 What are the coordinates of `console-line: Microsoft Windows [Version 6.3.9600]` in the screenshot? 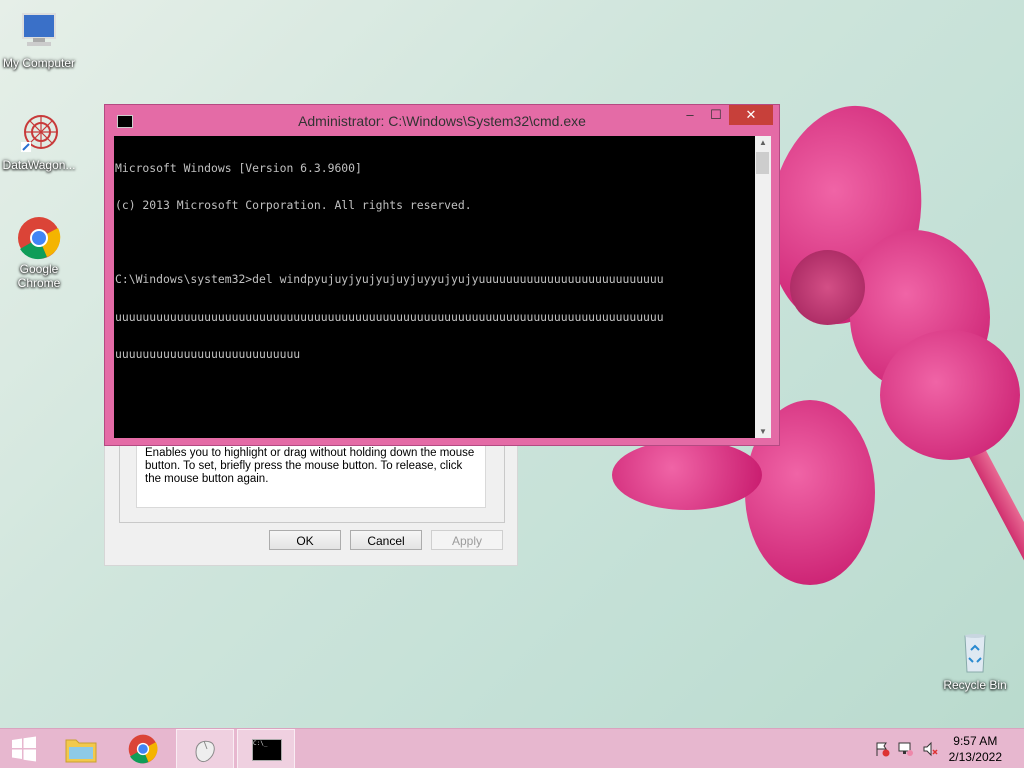 It's located at (238, 167).